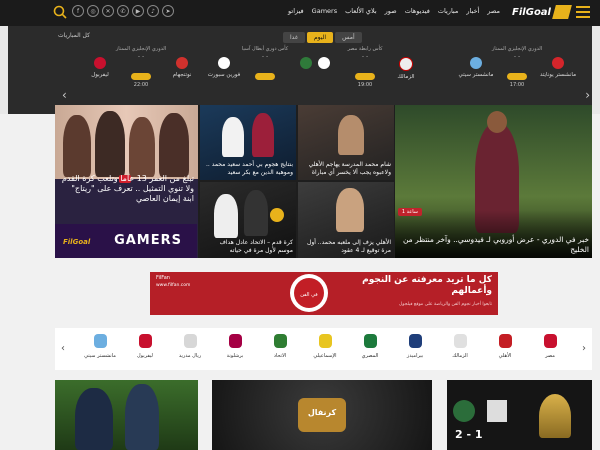  I want to click on team-name: مانشستر يونايتد, so click(558, 75).